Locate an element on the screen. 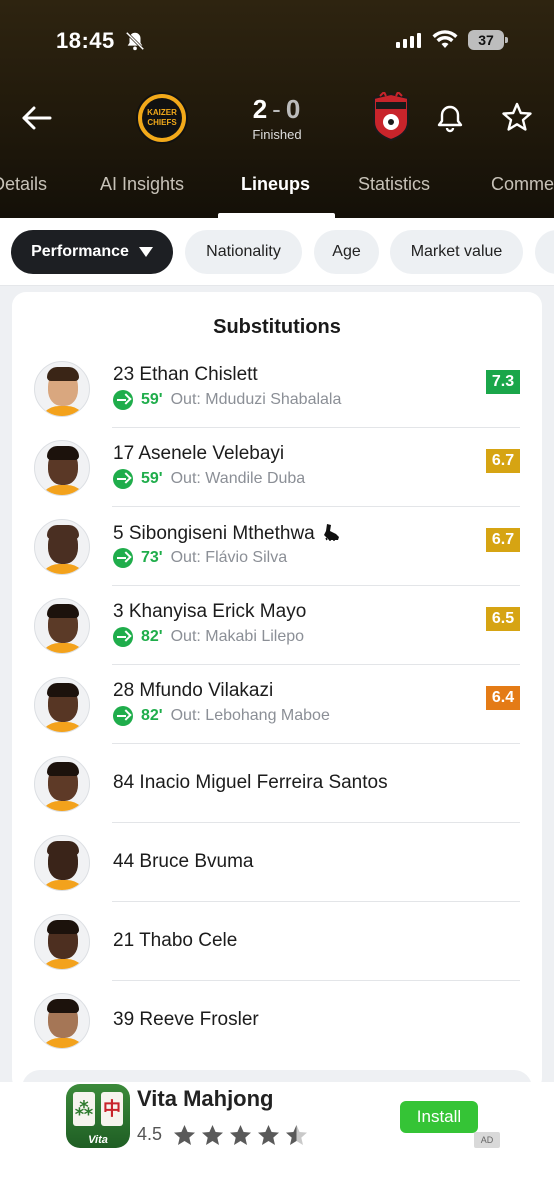 The width and height of the screenshot is (554, 1200). chevron-down-icon is located at coordinates (145, 252).